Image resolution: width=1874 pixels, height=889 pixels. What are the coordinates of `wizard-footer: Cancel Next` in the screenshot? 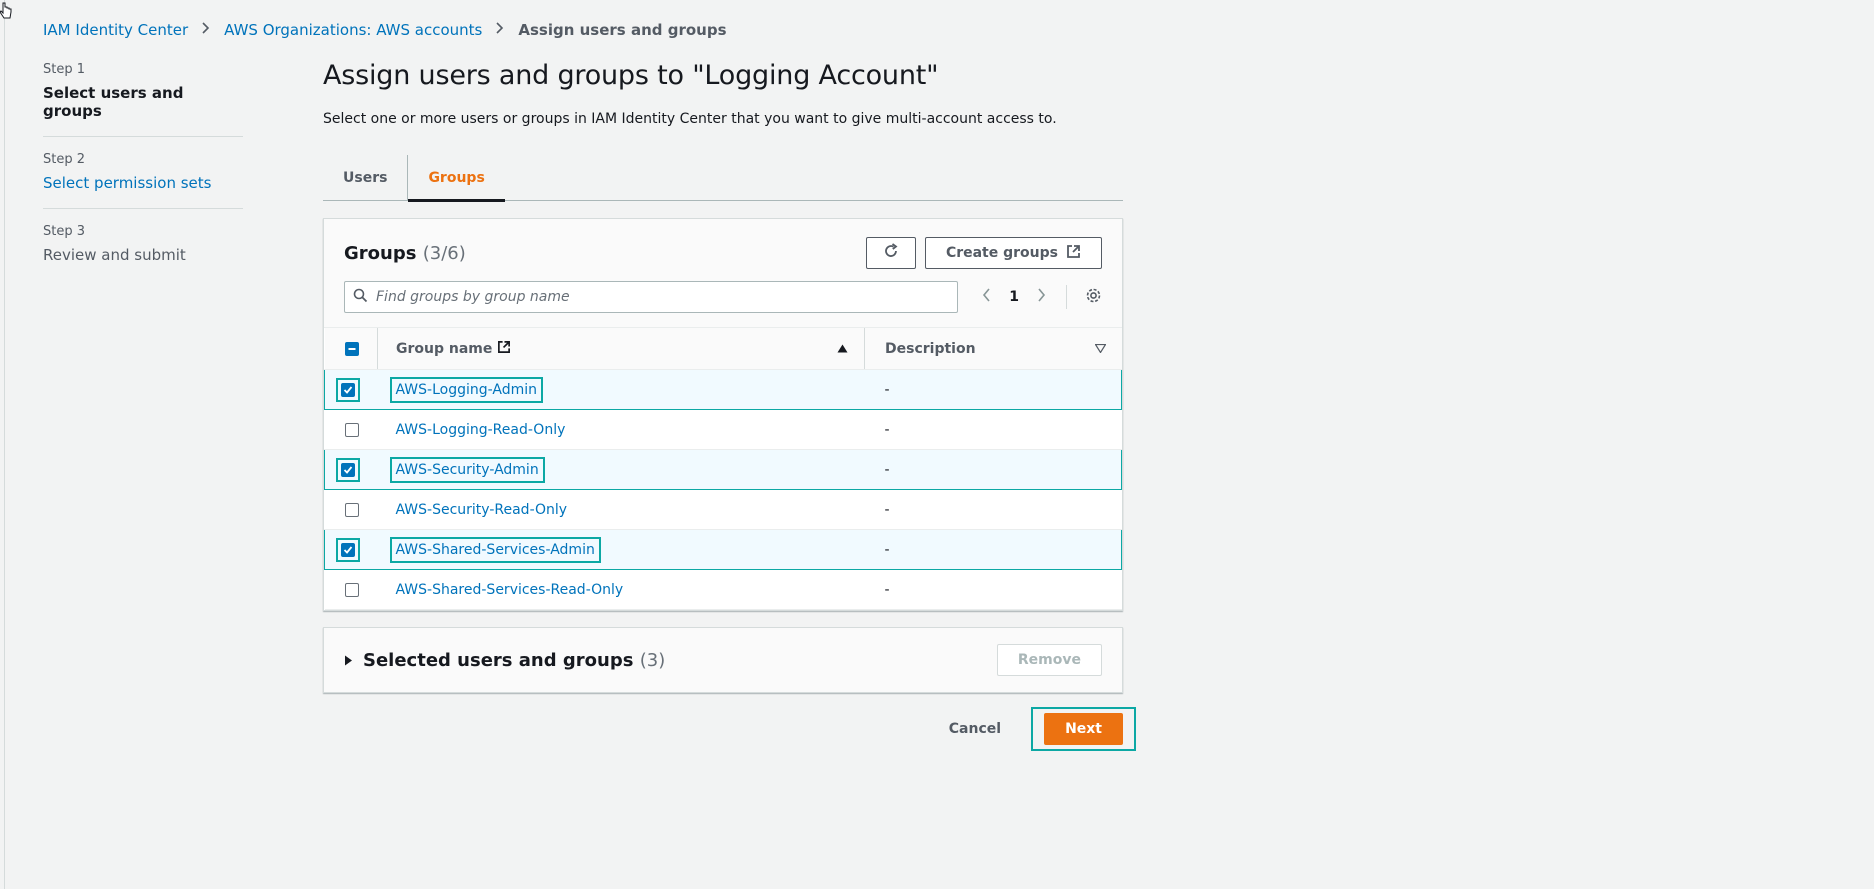 It's located at (729, 729).